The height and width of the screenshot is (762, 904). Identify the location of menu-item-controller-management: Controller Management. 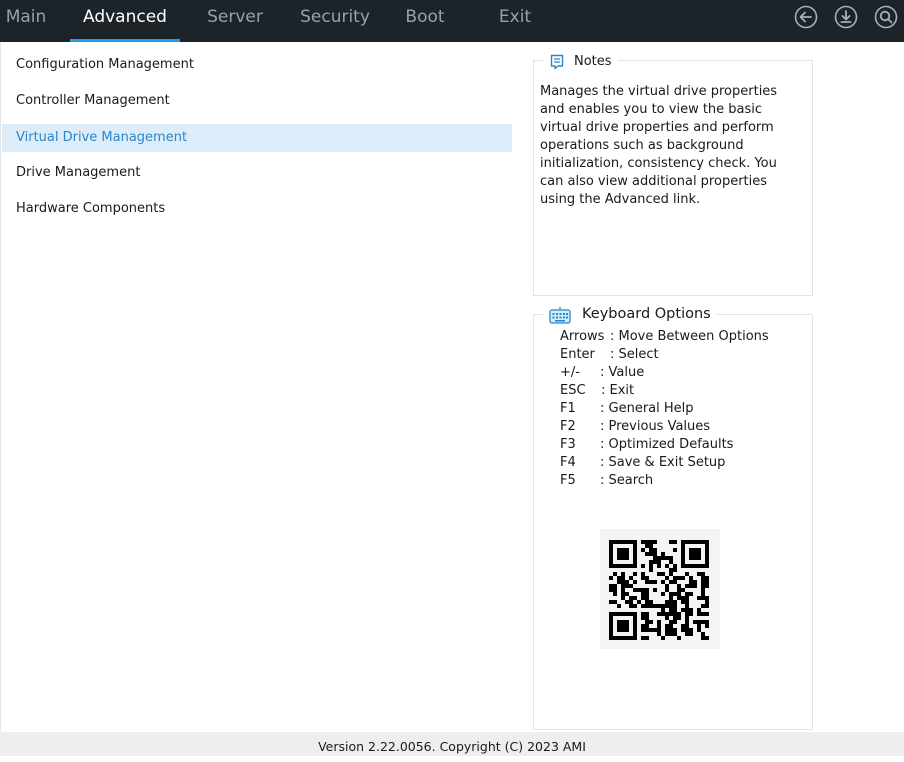
(257, 101).